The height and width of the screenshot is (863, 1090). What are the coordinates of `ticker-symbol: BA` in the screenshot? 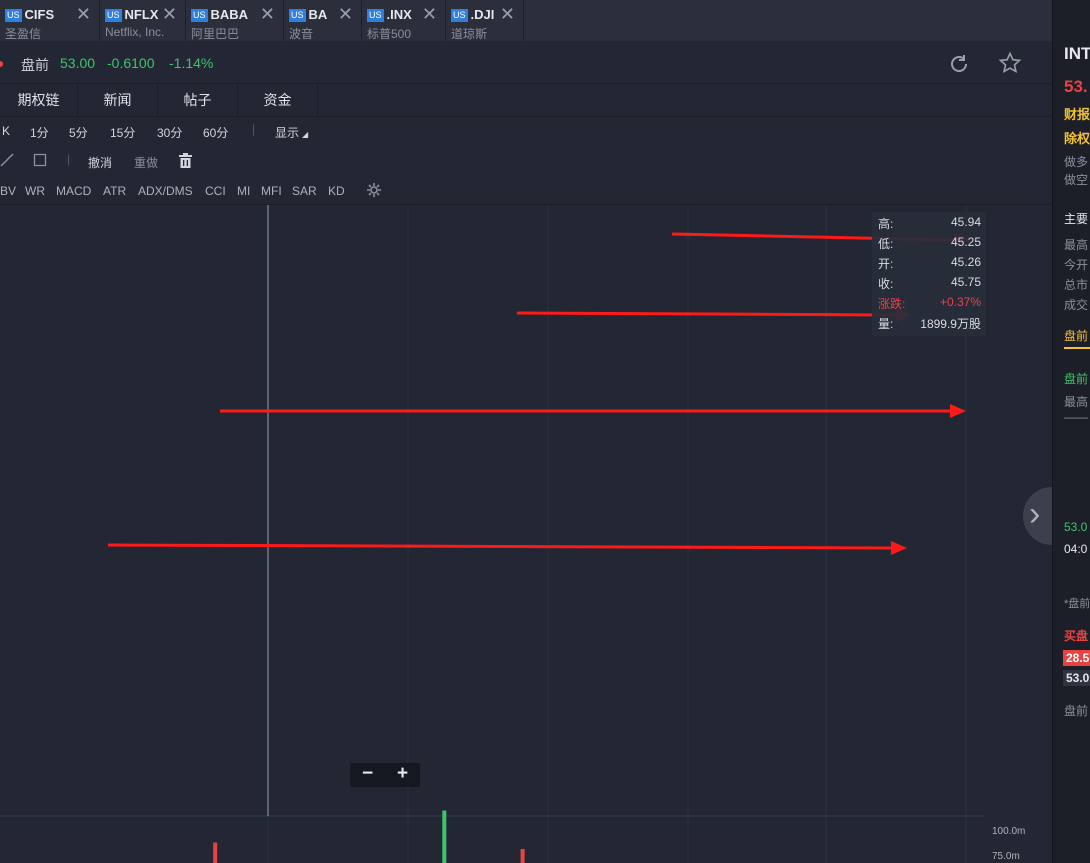 It's located at (318, 14).